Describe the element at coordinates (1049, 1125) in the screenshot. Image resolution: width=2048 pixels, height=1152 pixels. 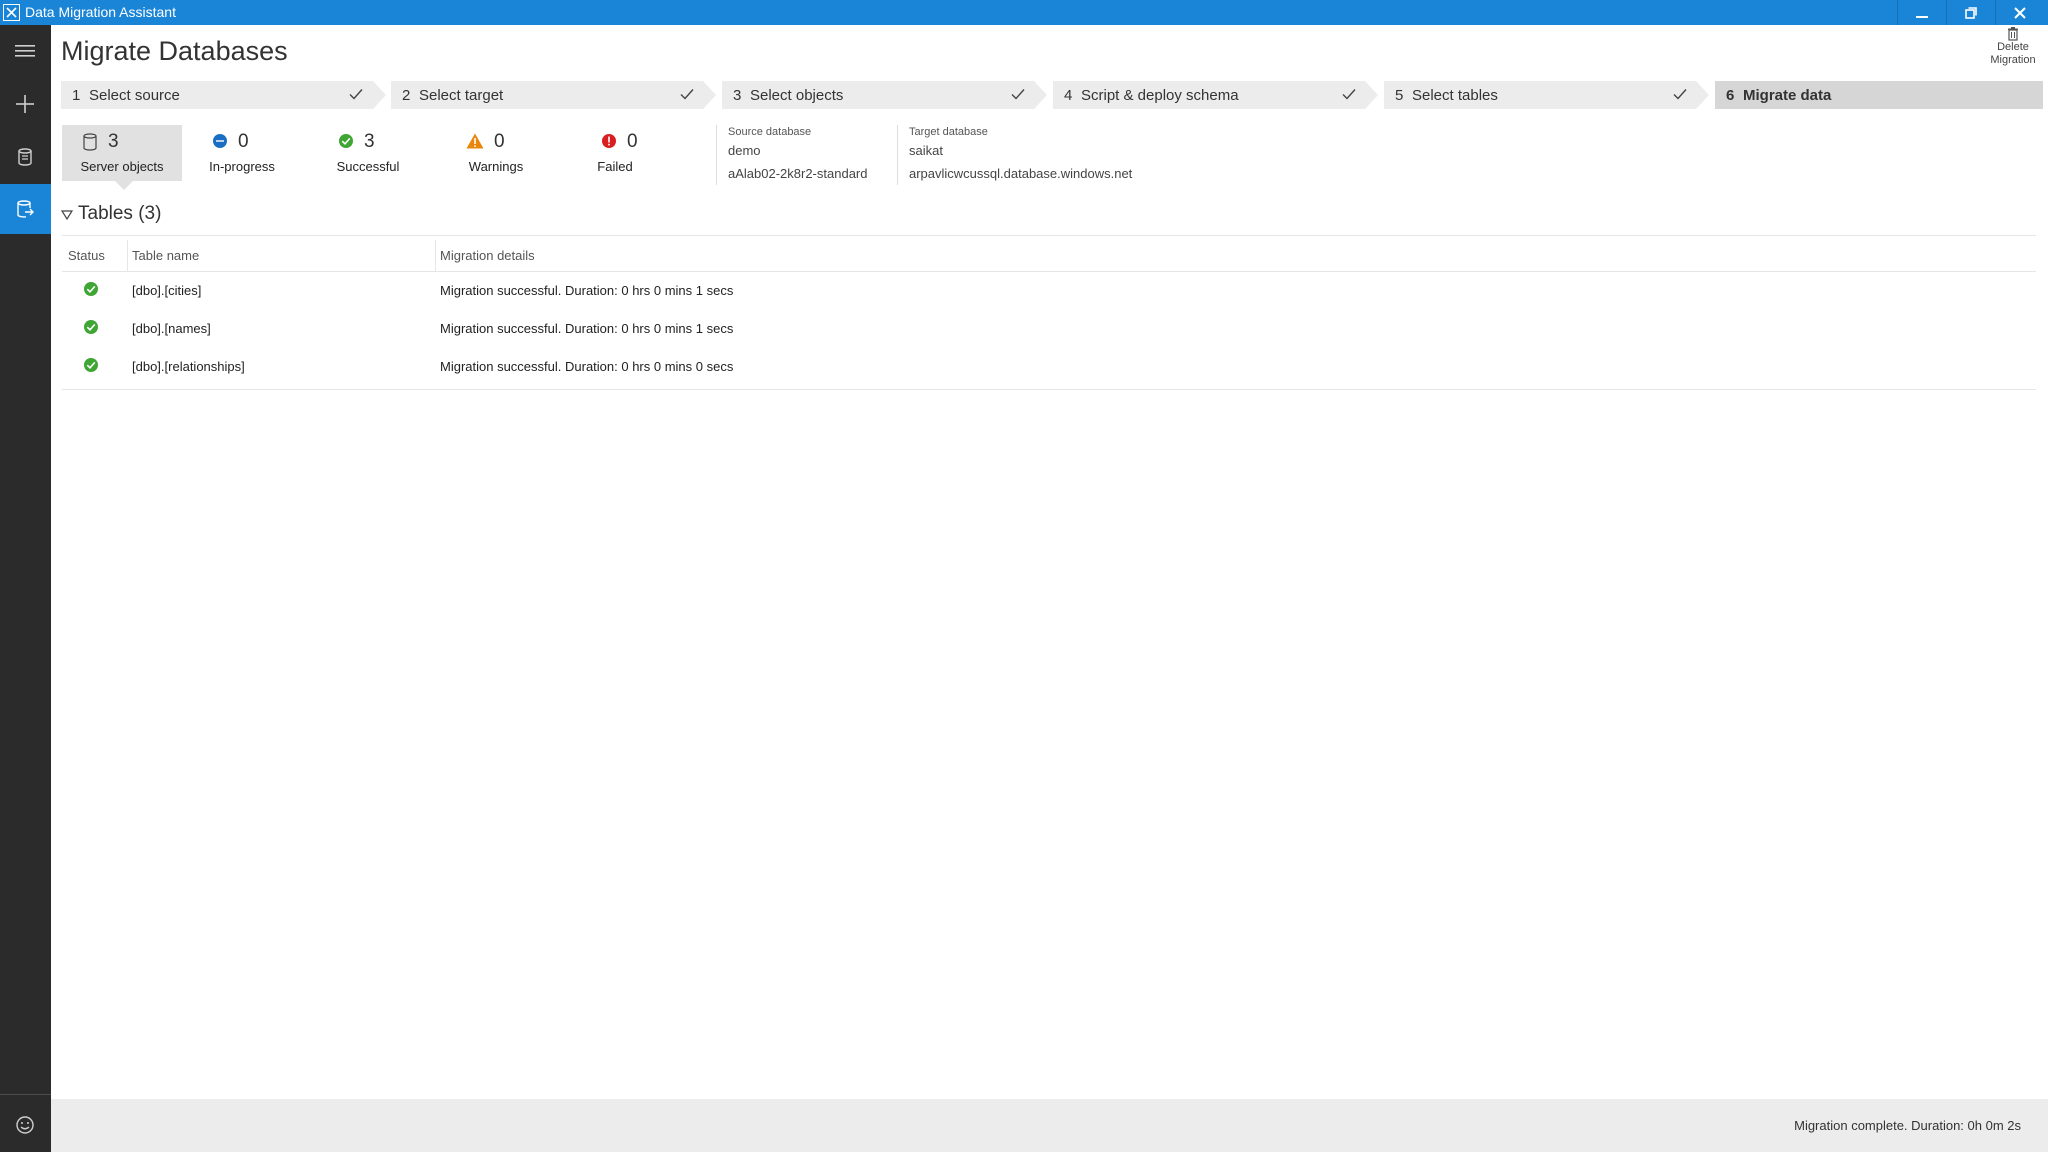
I see `status-bar: Migration complete. Duration: 0h 0m 2s` at that location.